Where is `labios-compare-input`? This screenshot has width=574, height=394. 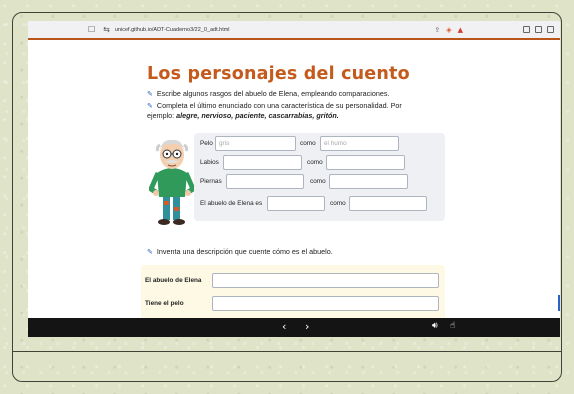 labios-compare-input is located at coordinates (365, 162).